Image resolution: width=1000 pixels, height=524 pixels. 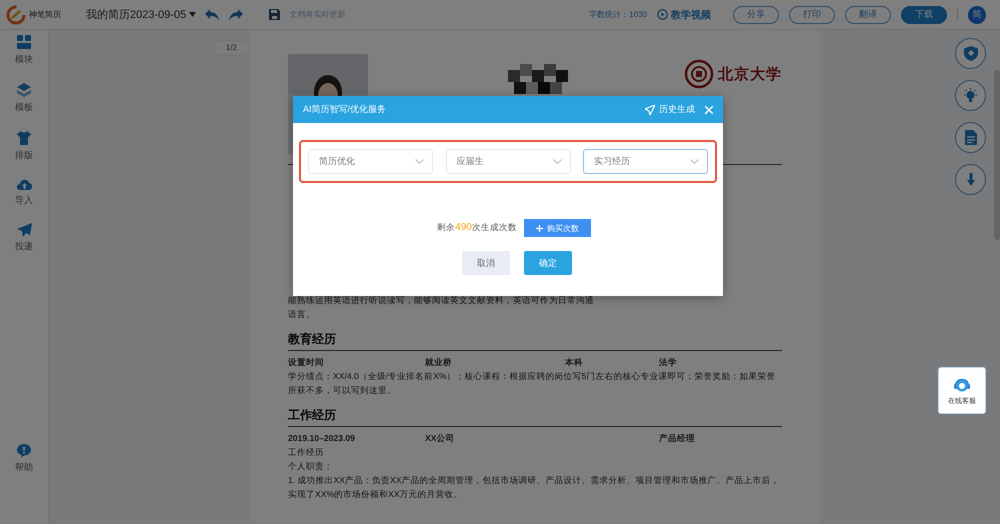 I want to click on resume-text: 学分绩点：XX/4.0（全级/专业排名前X%）；核心课程：根据应聘的岗位写5门左右的核心专业课即可；荣誉奖励：如果荣誉所获不多，可以写到这里。, so click(x=532, y=383).